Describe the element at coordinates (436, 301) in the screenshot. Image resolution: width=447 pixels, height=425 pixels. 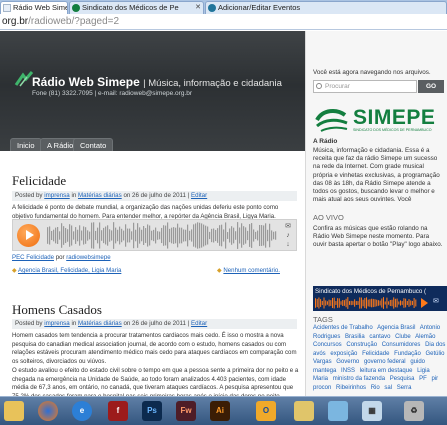
I see `live-share-icon: ✉` at that location.